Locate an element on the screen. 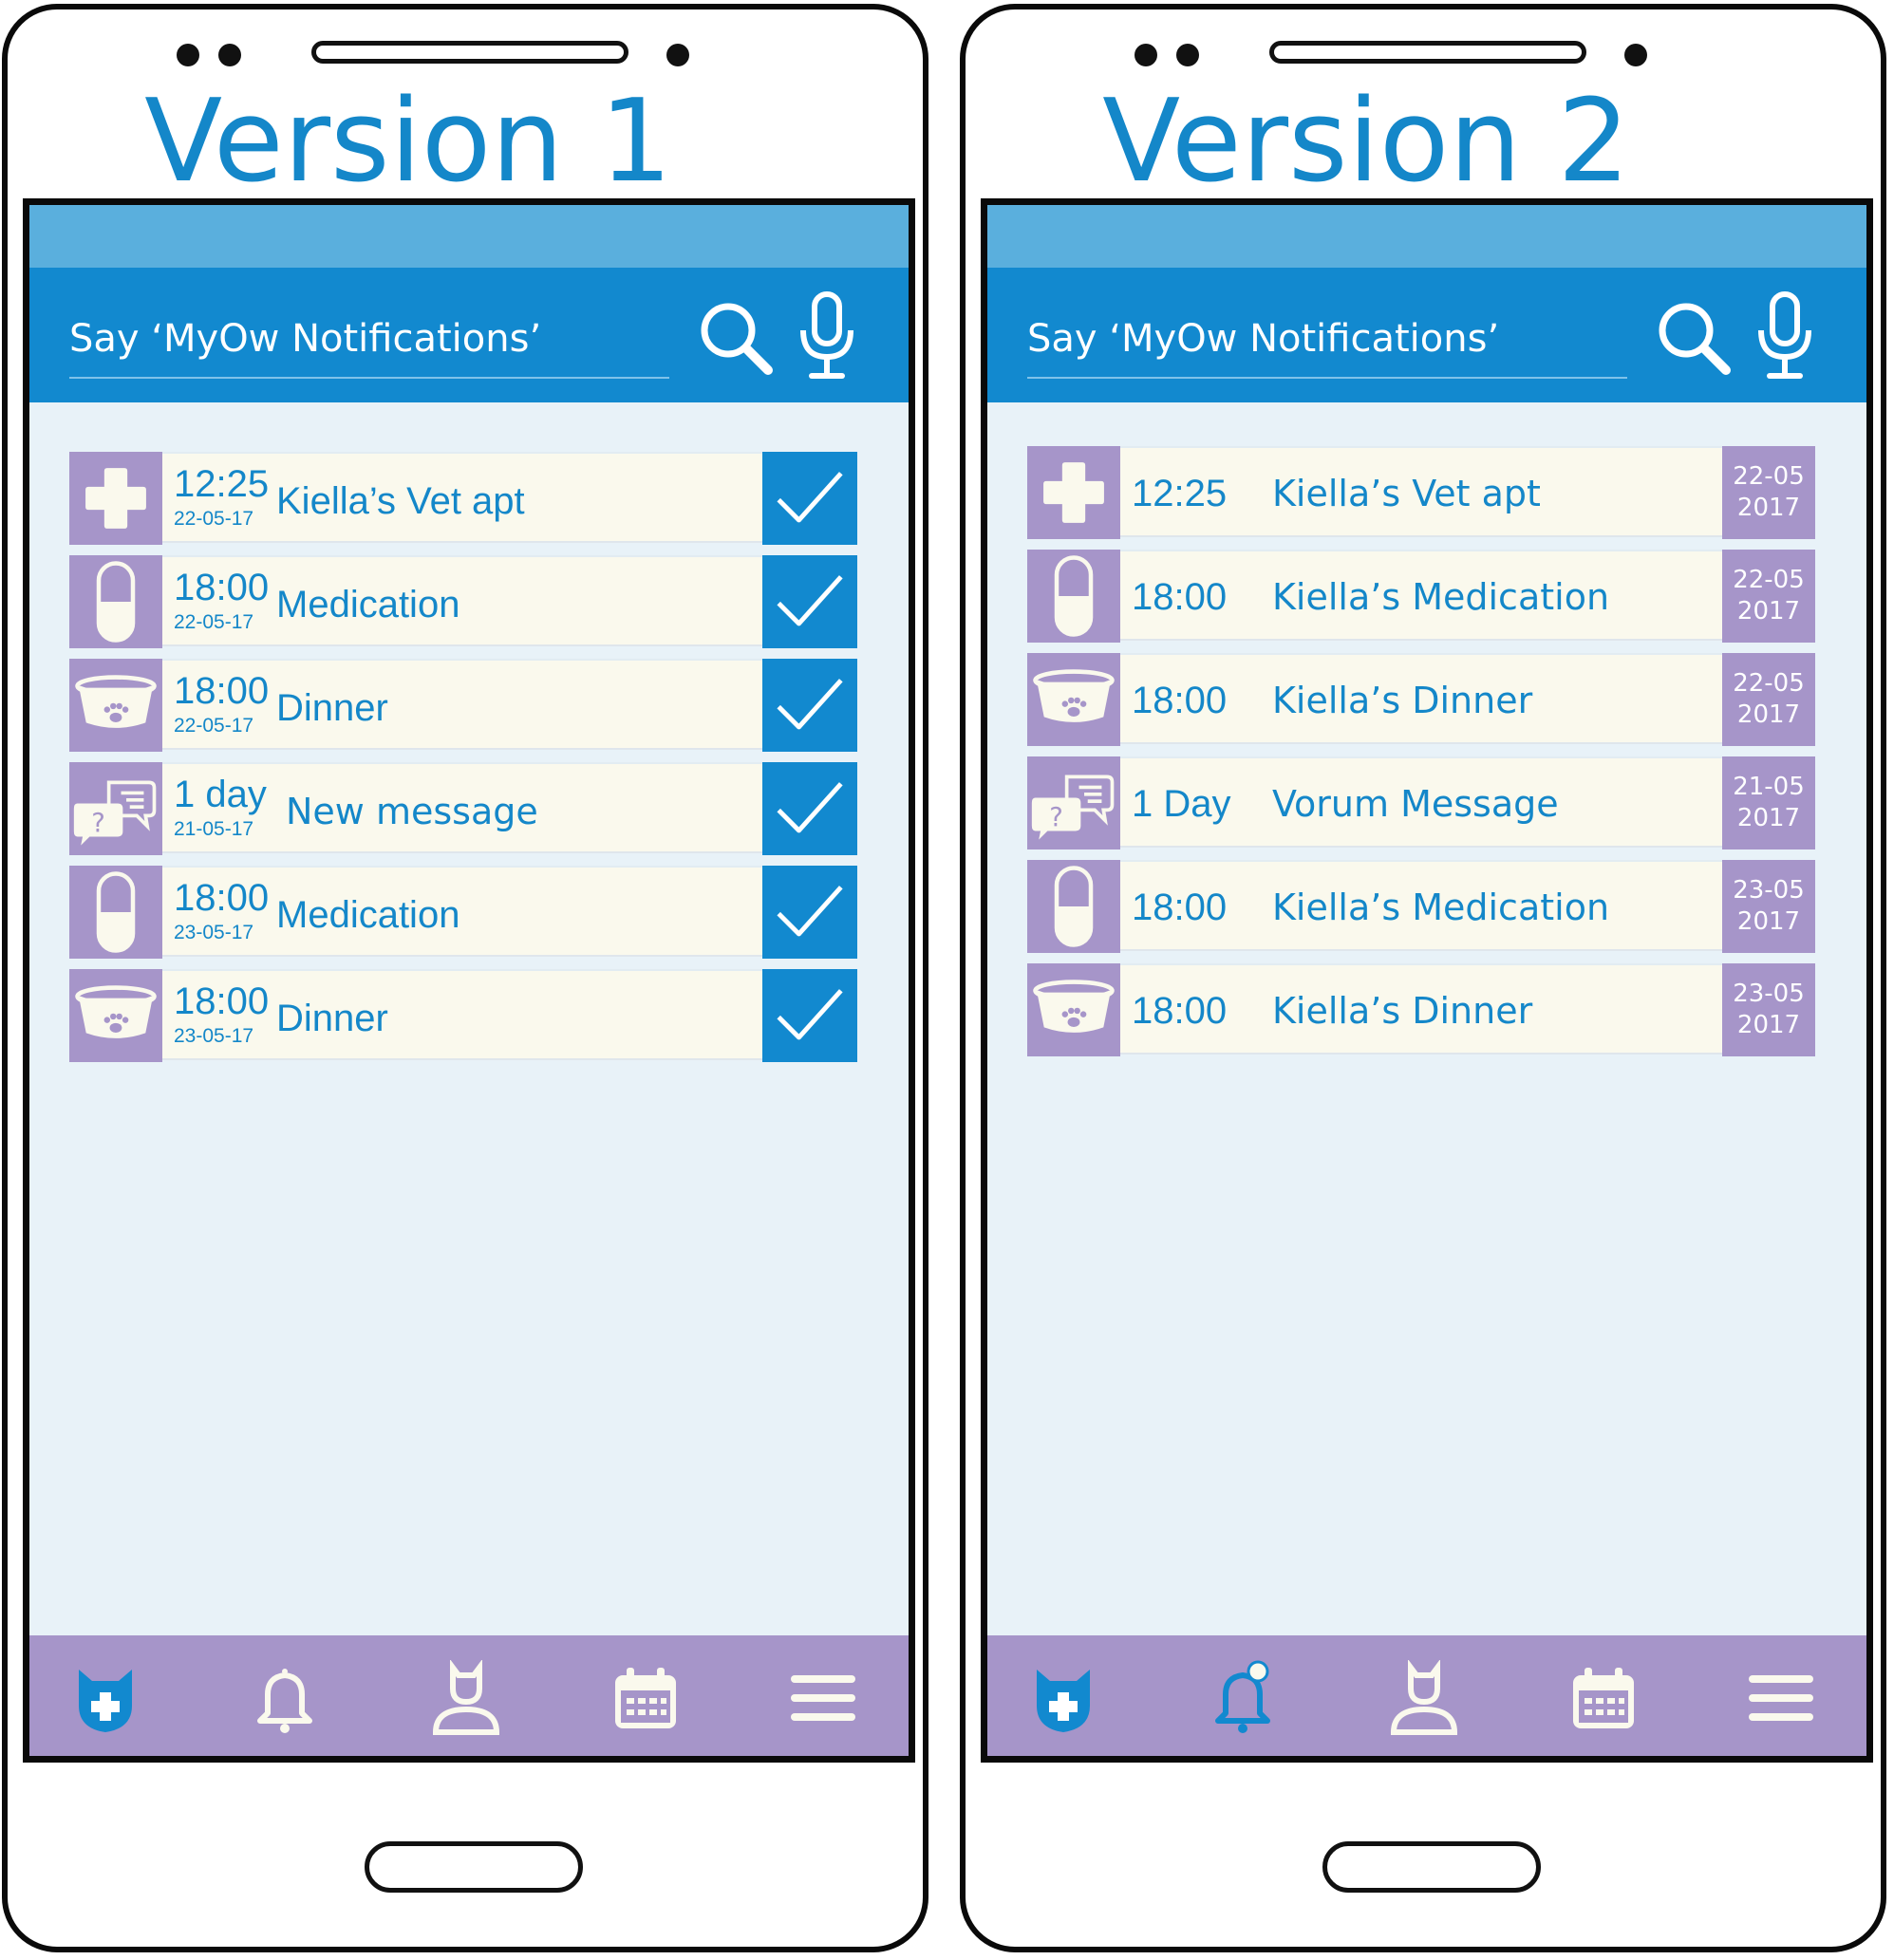 This screenshot has height=1960, width=1894. item-label: Kiella’s Vet apt is located at coordinates (400, 501).